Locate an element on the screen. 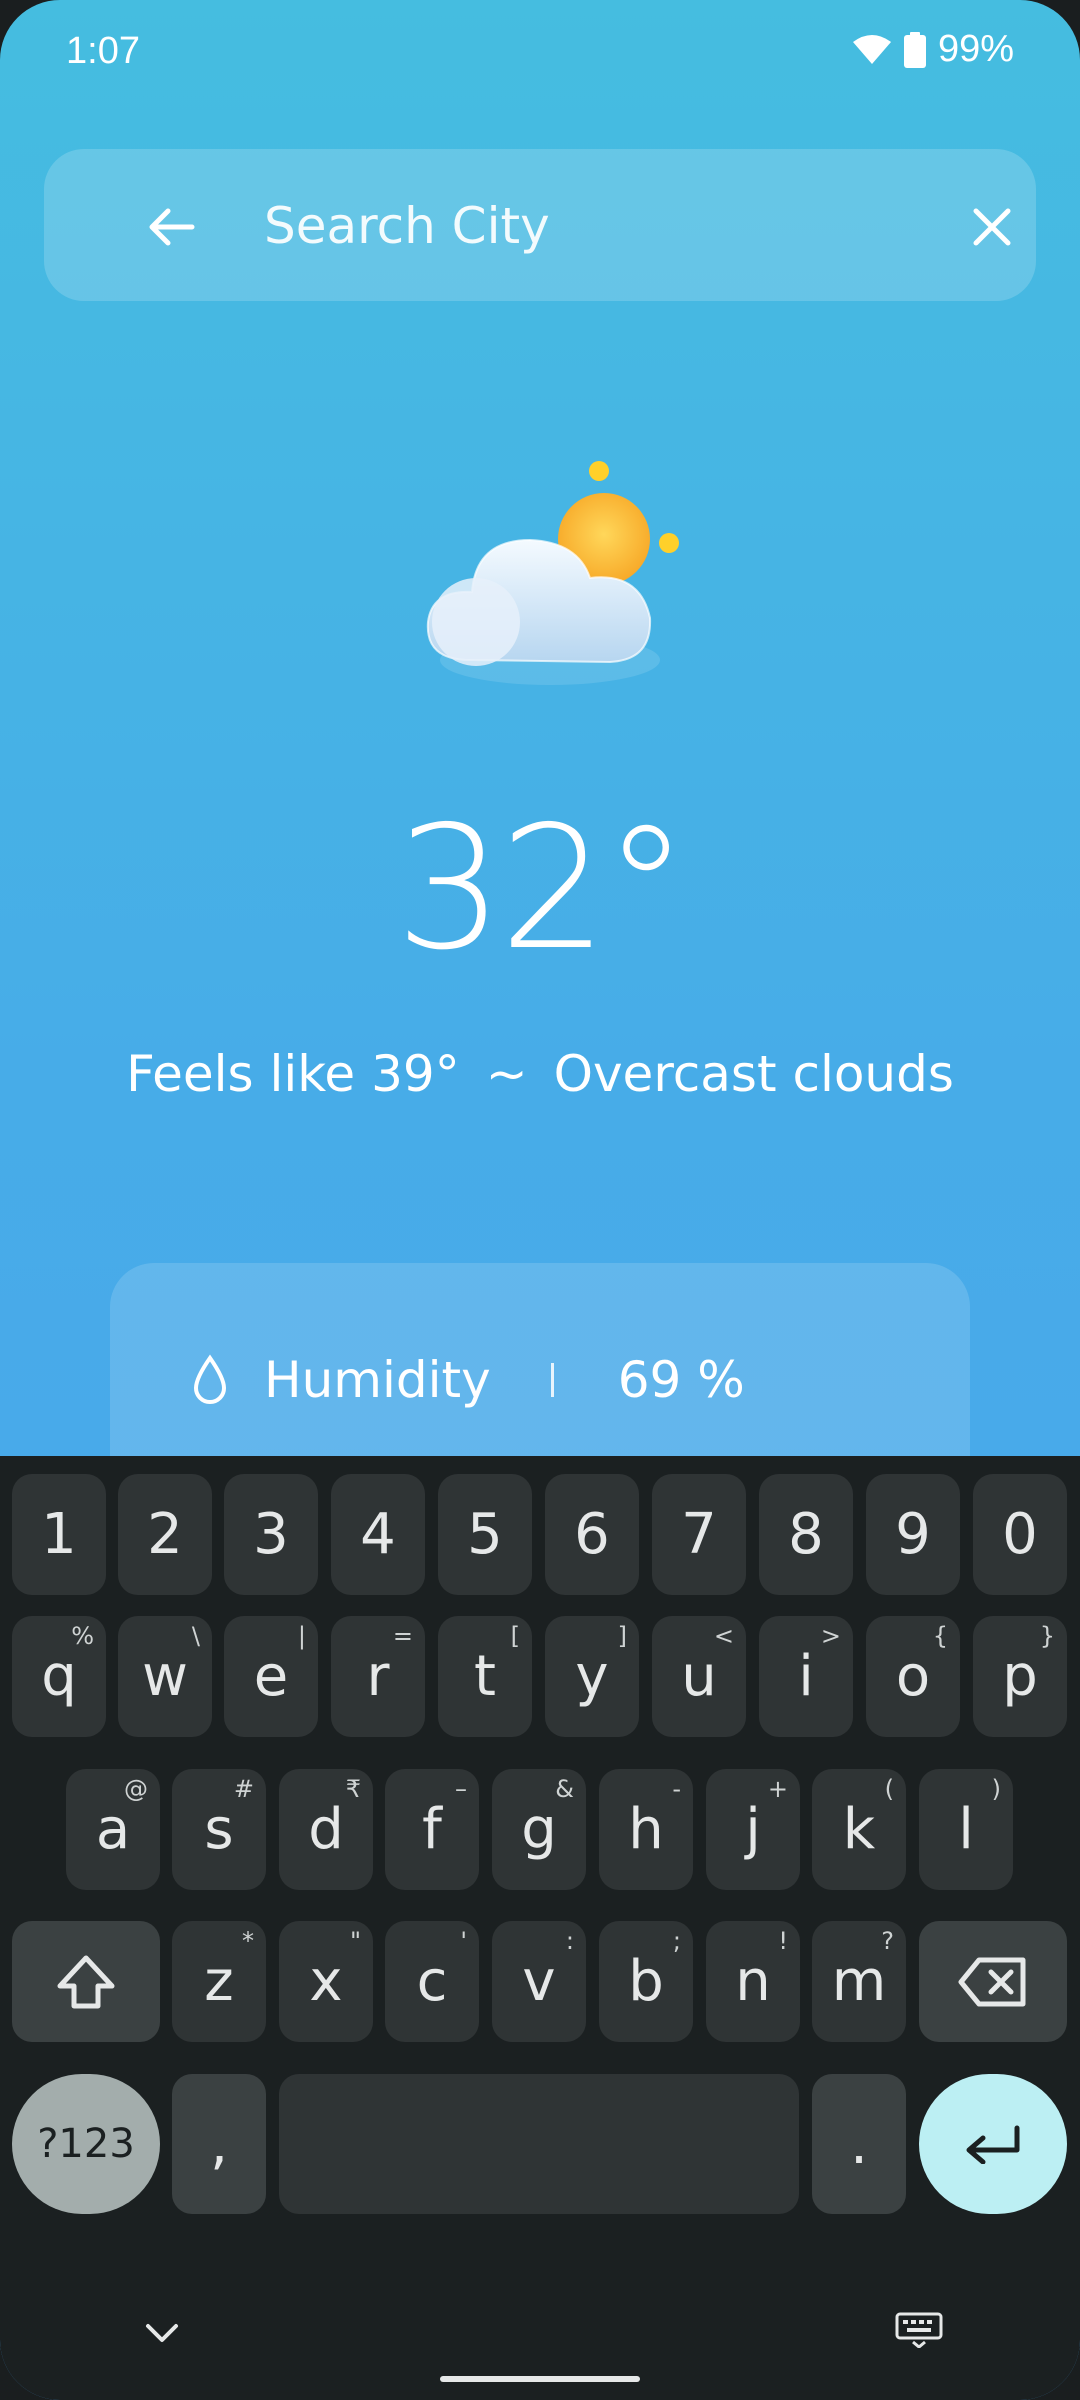  status-bar: 1:07 99% is located at coordinates (540, 50).